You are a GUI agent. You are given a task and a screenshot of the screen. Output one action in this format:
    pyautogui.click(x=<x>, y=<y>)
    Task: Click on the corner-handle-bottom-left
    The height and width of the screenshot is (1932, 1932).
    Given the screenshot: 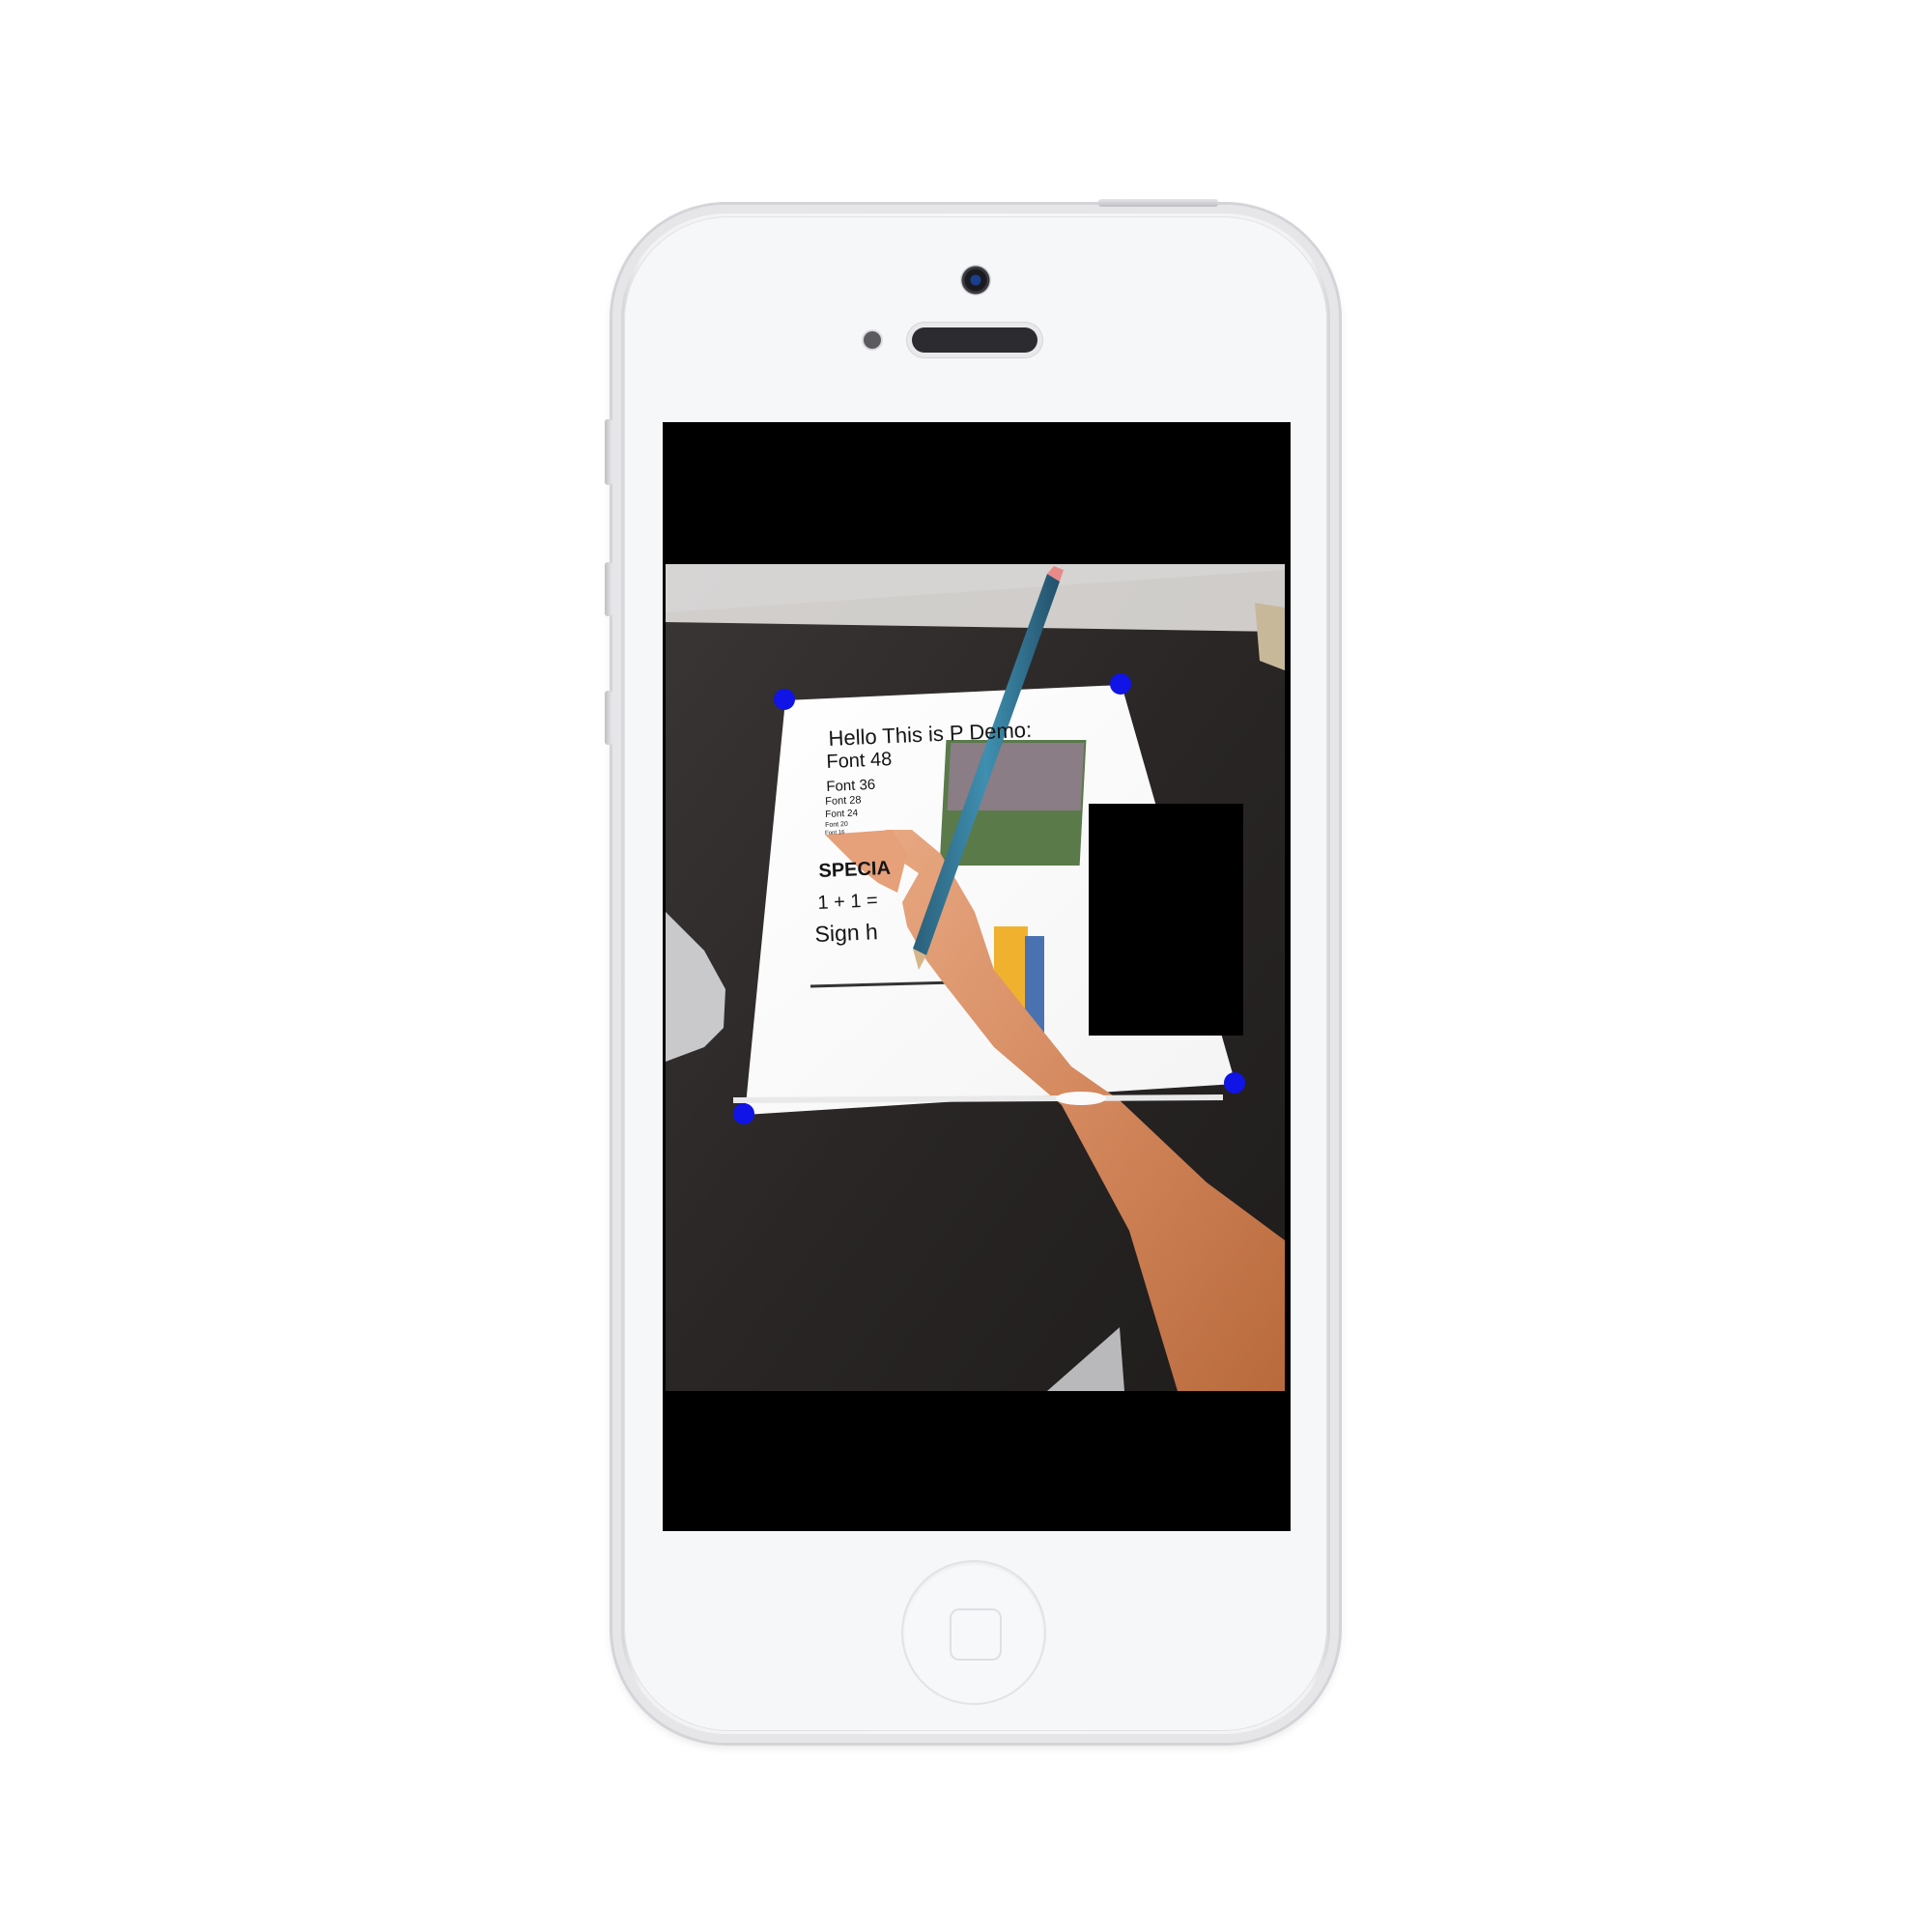 What is the action you would take?
    pyautogui.click(x=743, y=1113)
    